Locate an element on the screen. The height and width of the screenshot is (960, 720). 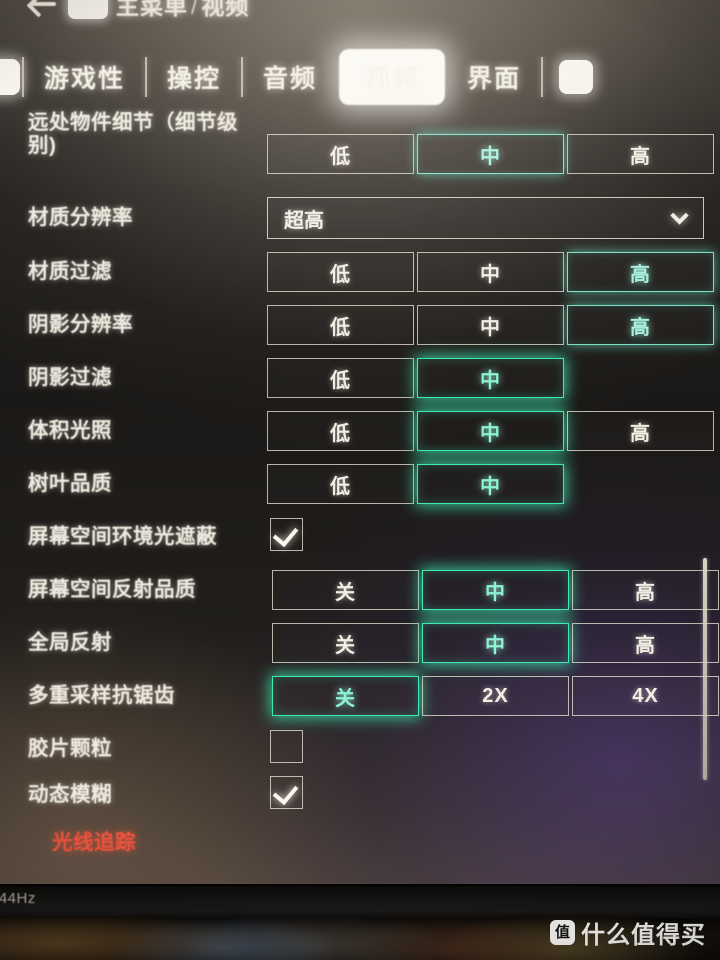
breadcrumb-root: 主菜单 is located at coordinates (152, 9).